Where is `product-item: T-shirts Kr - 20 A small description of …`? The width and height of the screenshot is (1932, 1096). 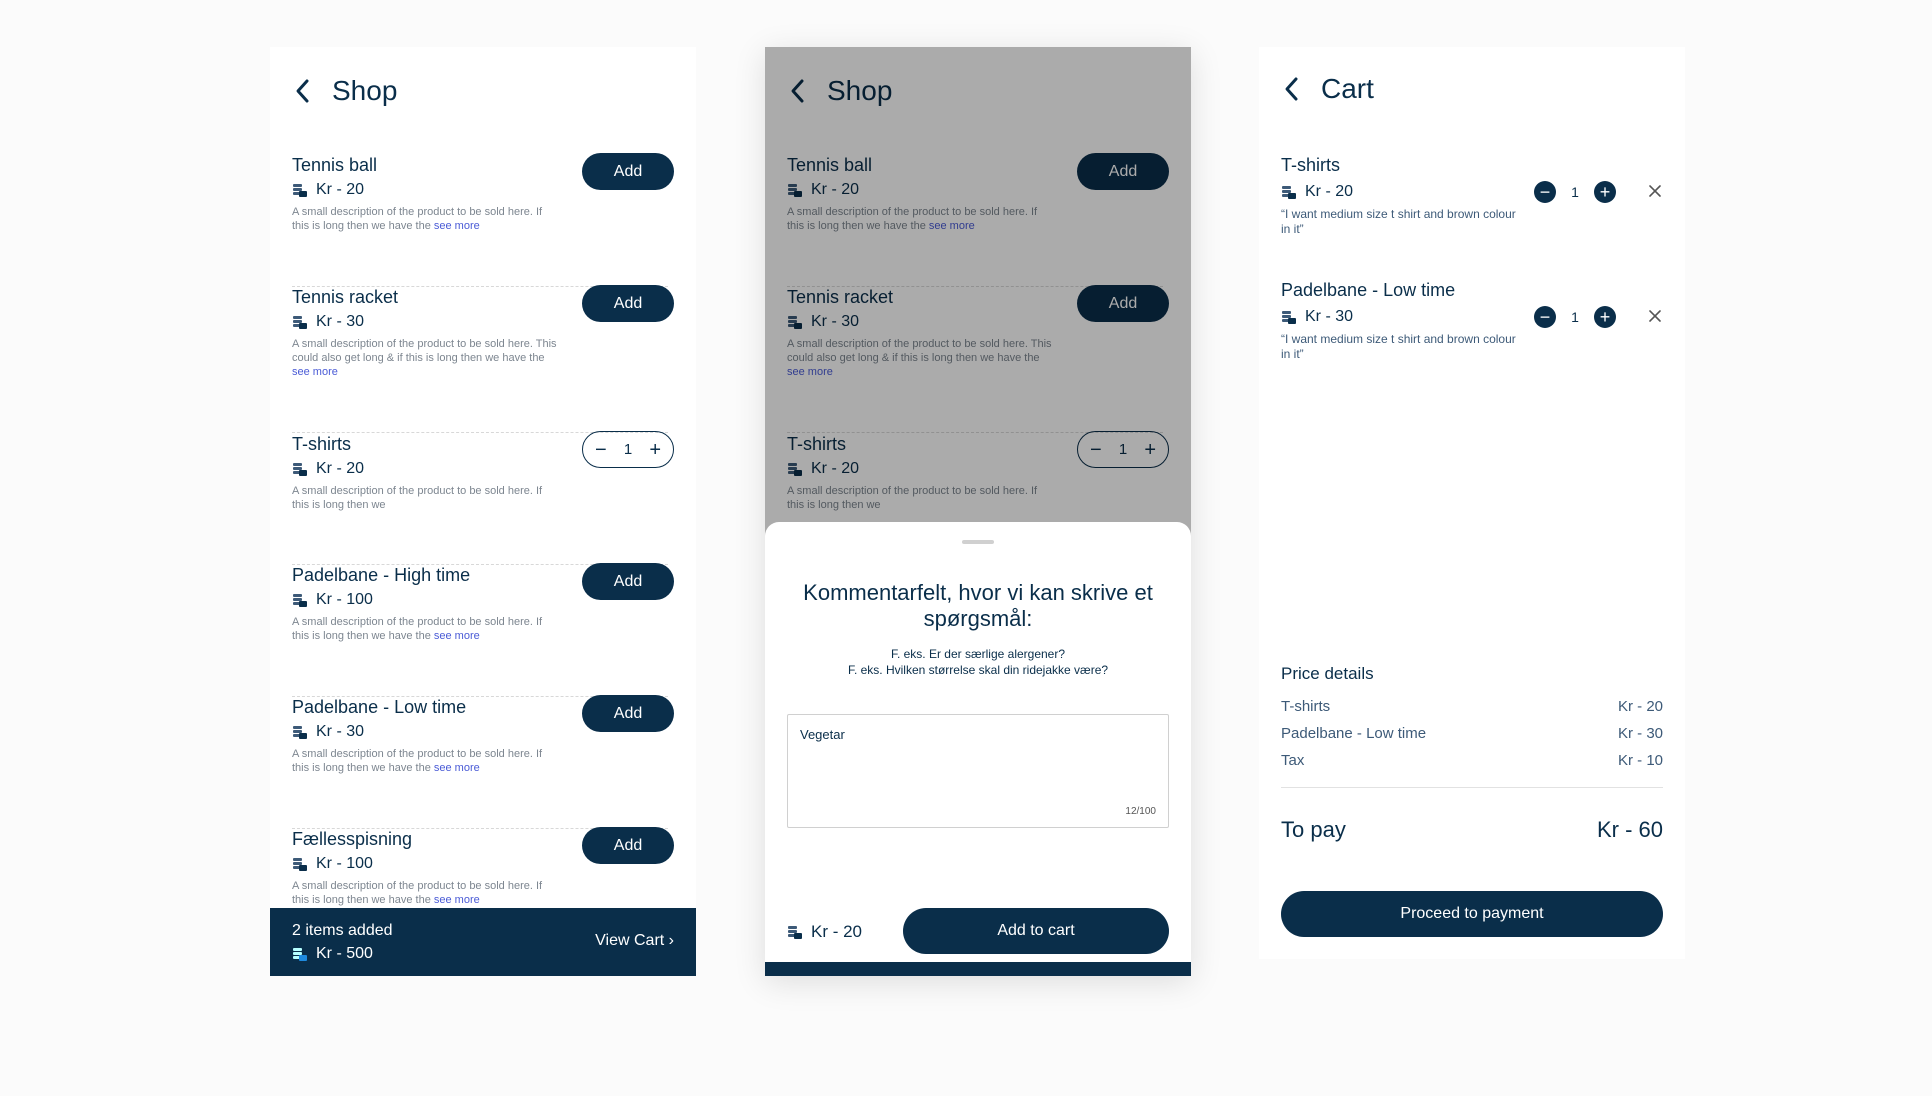
product-item: T-shirts Kr - 20 A small description of … is located at coordinates (483, 498).